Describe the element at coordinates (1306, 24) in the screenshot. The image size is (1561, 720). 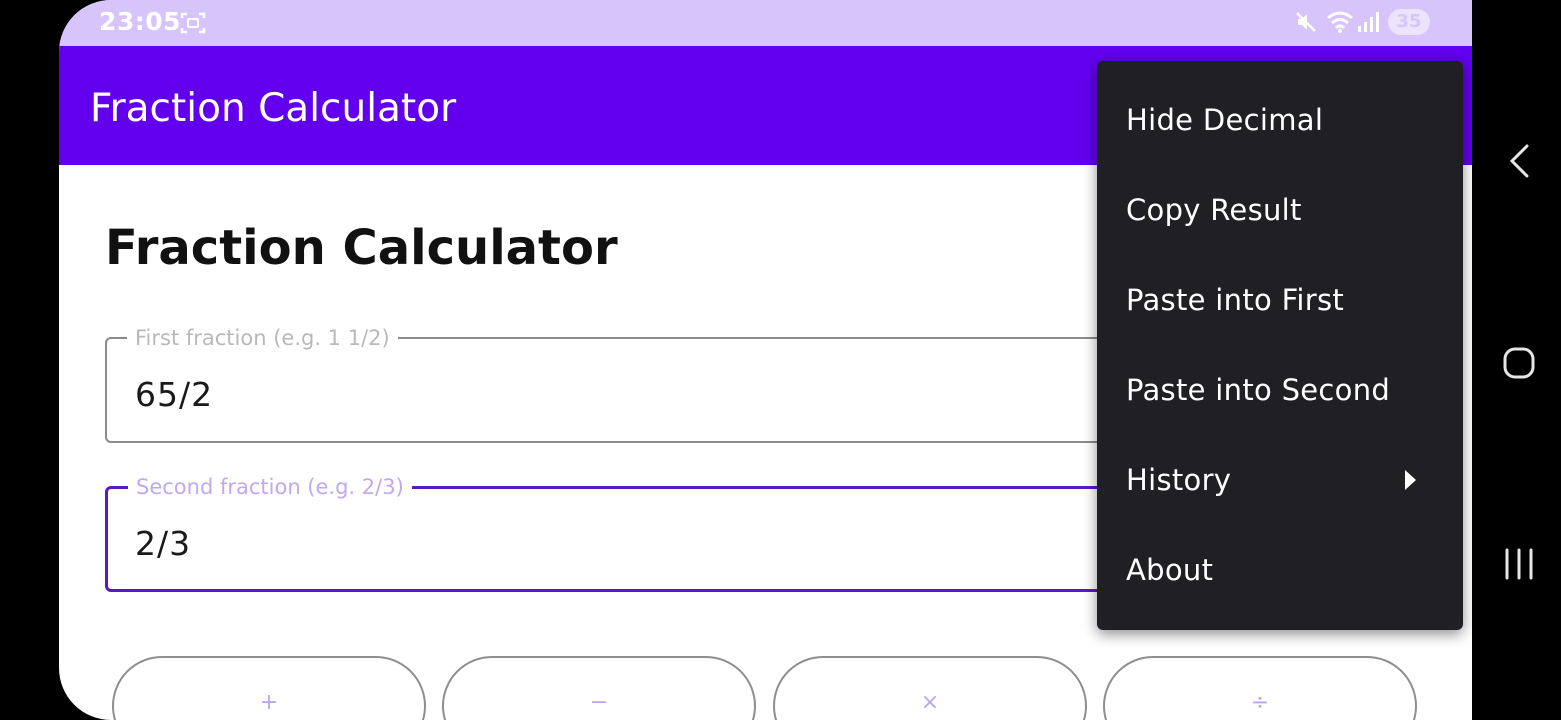
I see `mute-icon` at that location.